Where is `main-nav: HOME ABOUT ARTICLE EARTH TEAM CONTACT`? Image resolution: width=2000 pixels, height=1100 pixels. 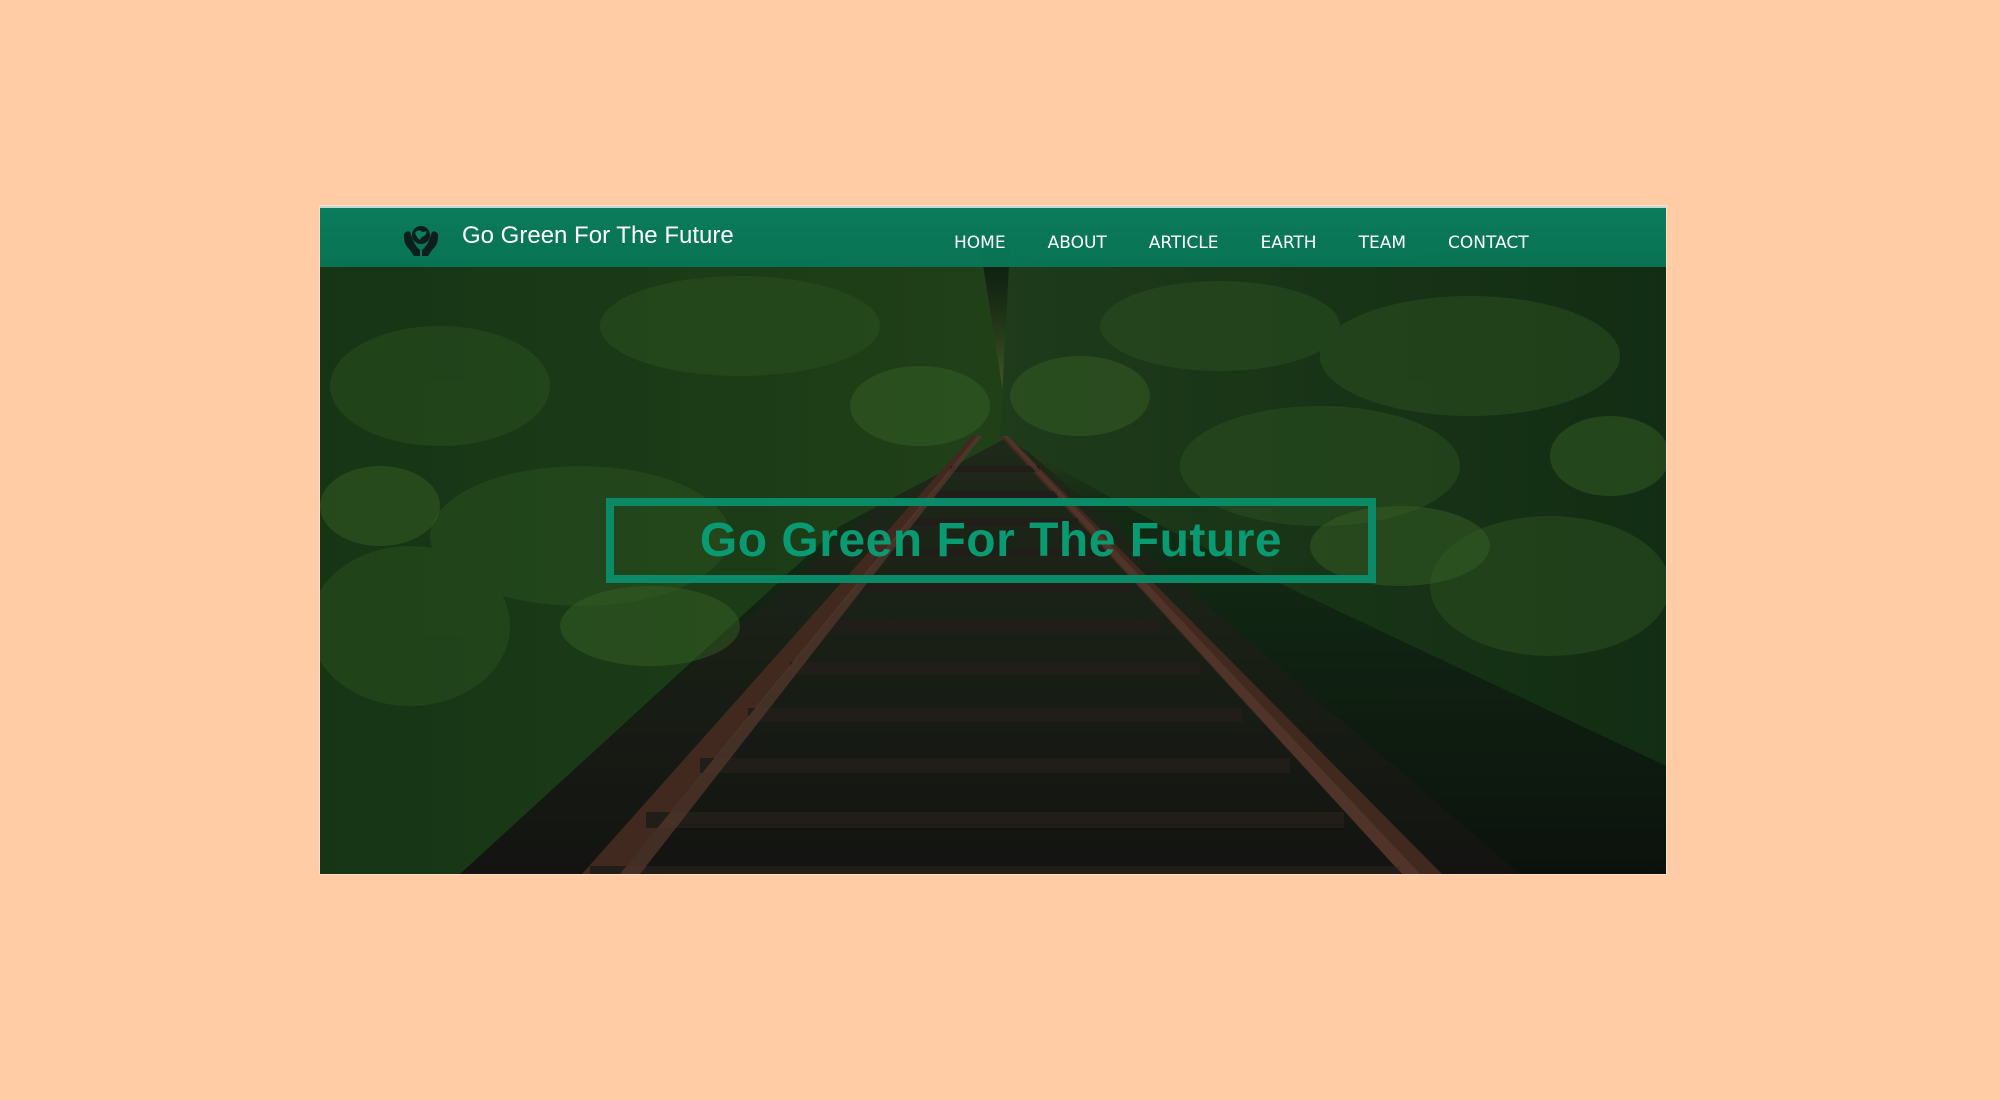
main-nav: HOME ABOUT ARTICLE EARTH TEAM CONTACT is located at coordinates (1241, 243).